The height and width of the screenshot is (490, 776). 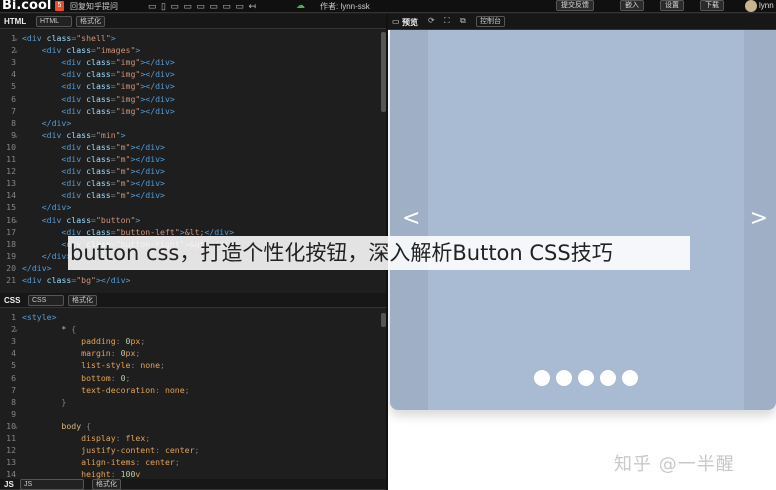 I want to click on code-text: bottom: 0;, so click(x=76, y=378).